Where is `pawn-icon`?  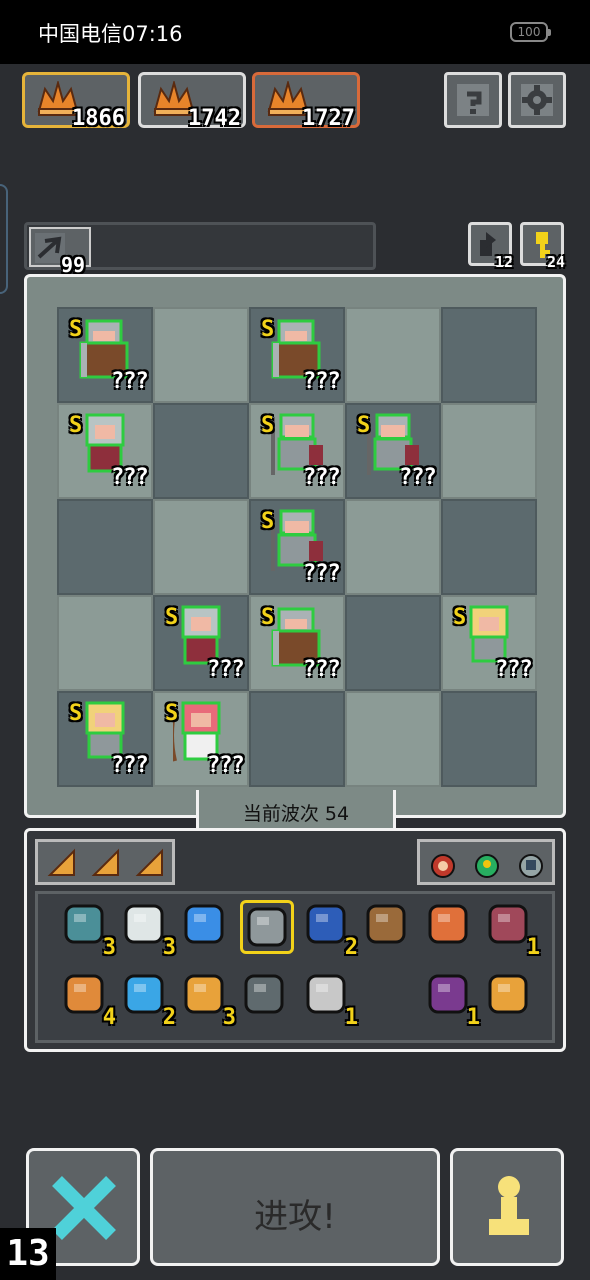
pawn-icon is located at coordinates (509, 1205).